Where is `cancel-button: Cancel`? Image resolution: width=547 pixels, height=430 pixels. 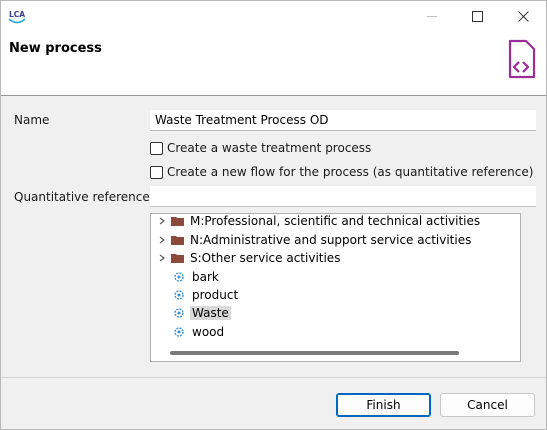
cancel-button: Cancel is located at coordinates (487, 405).